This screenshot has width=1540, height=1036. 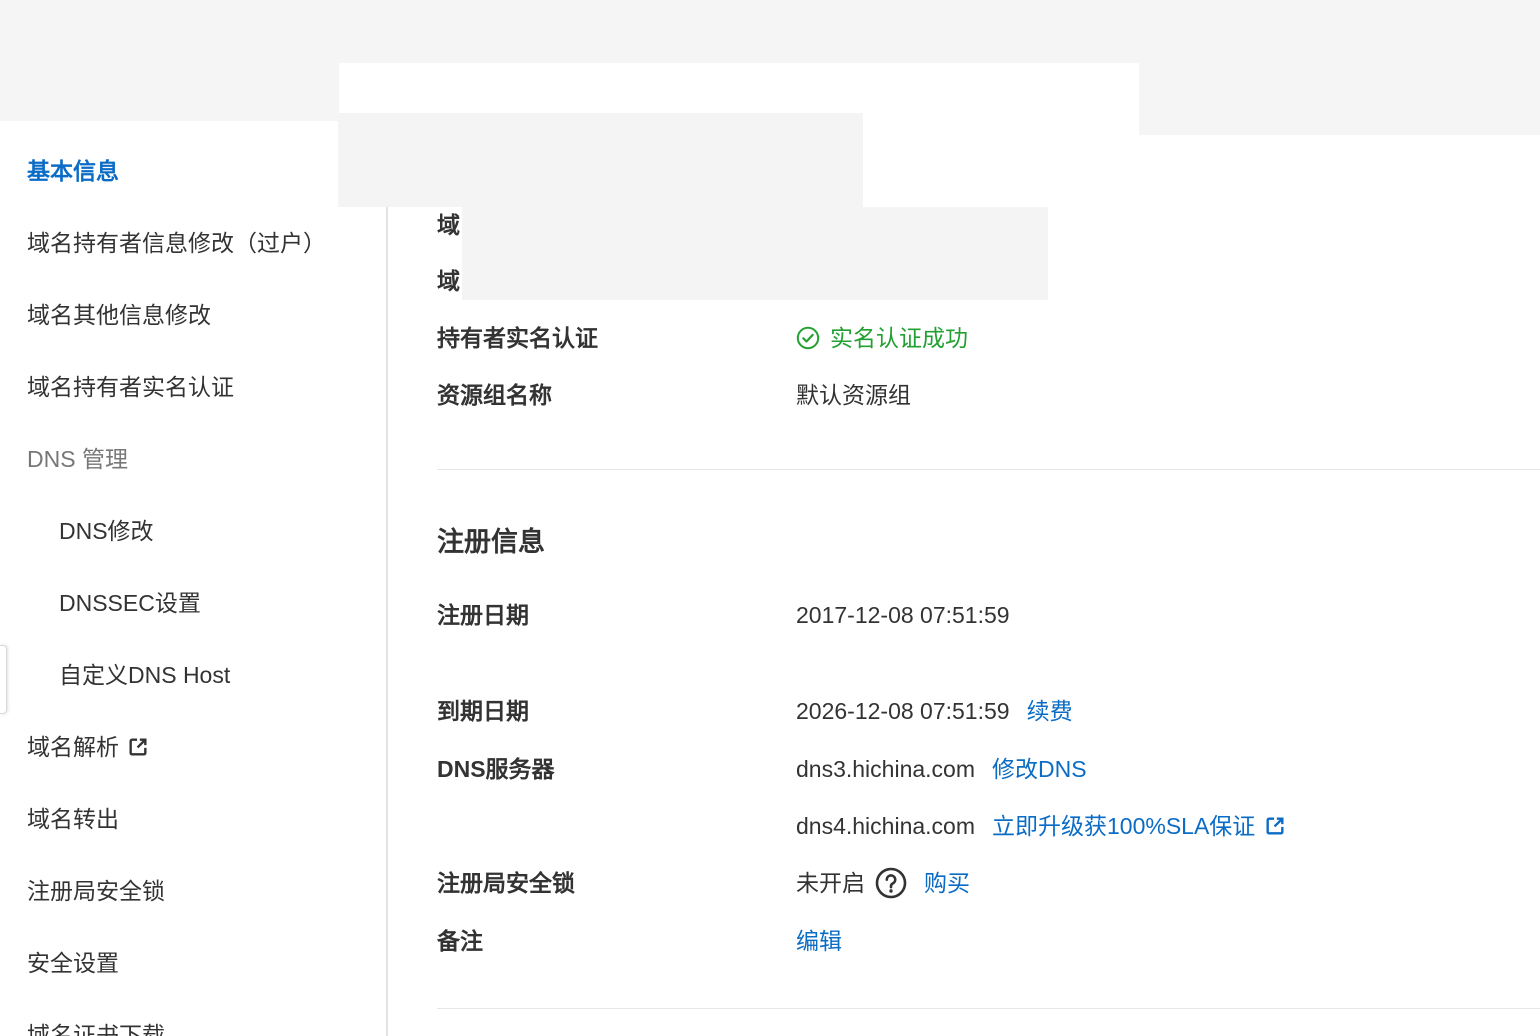 What do you see at coordinates (73, 963) in the screenshot?
I see `sidebar-item-label: 安全设置` at bounding box center [73, 963].